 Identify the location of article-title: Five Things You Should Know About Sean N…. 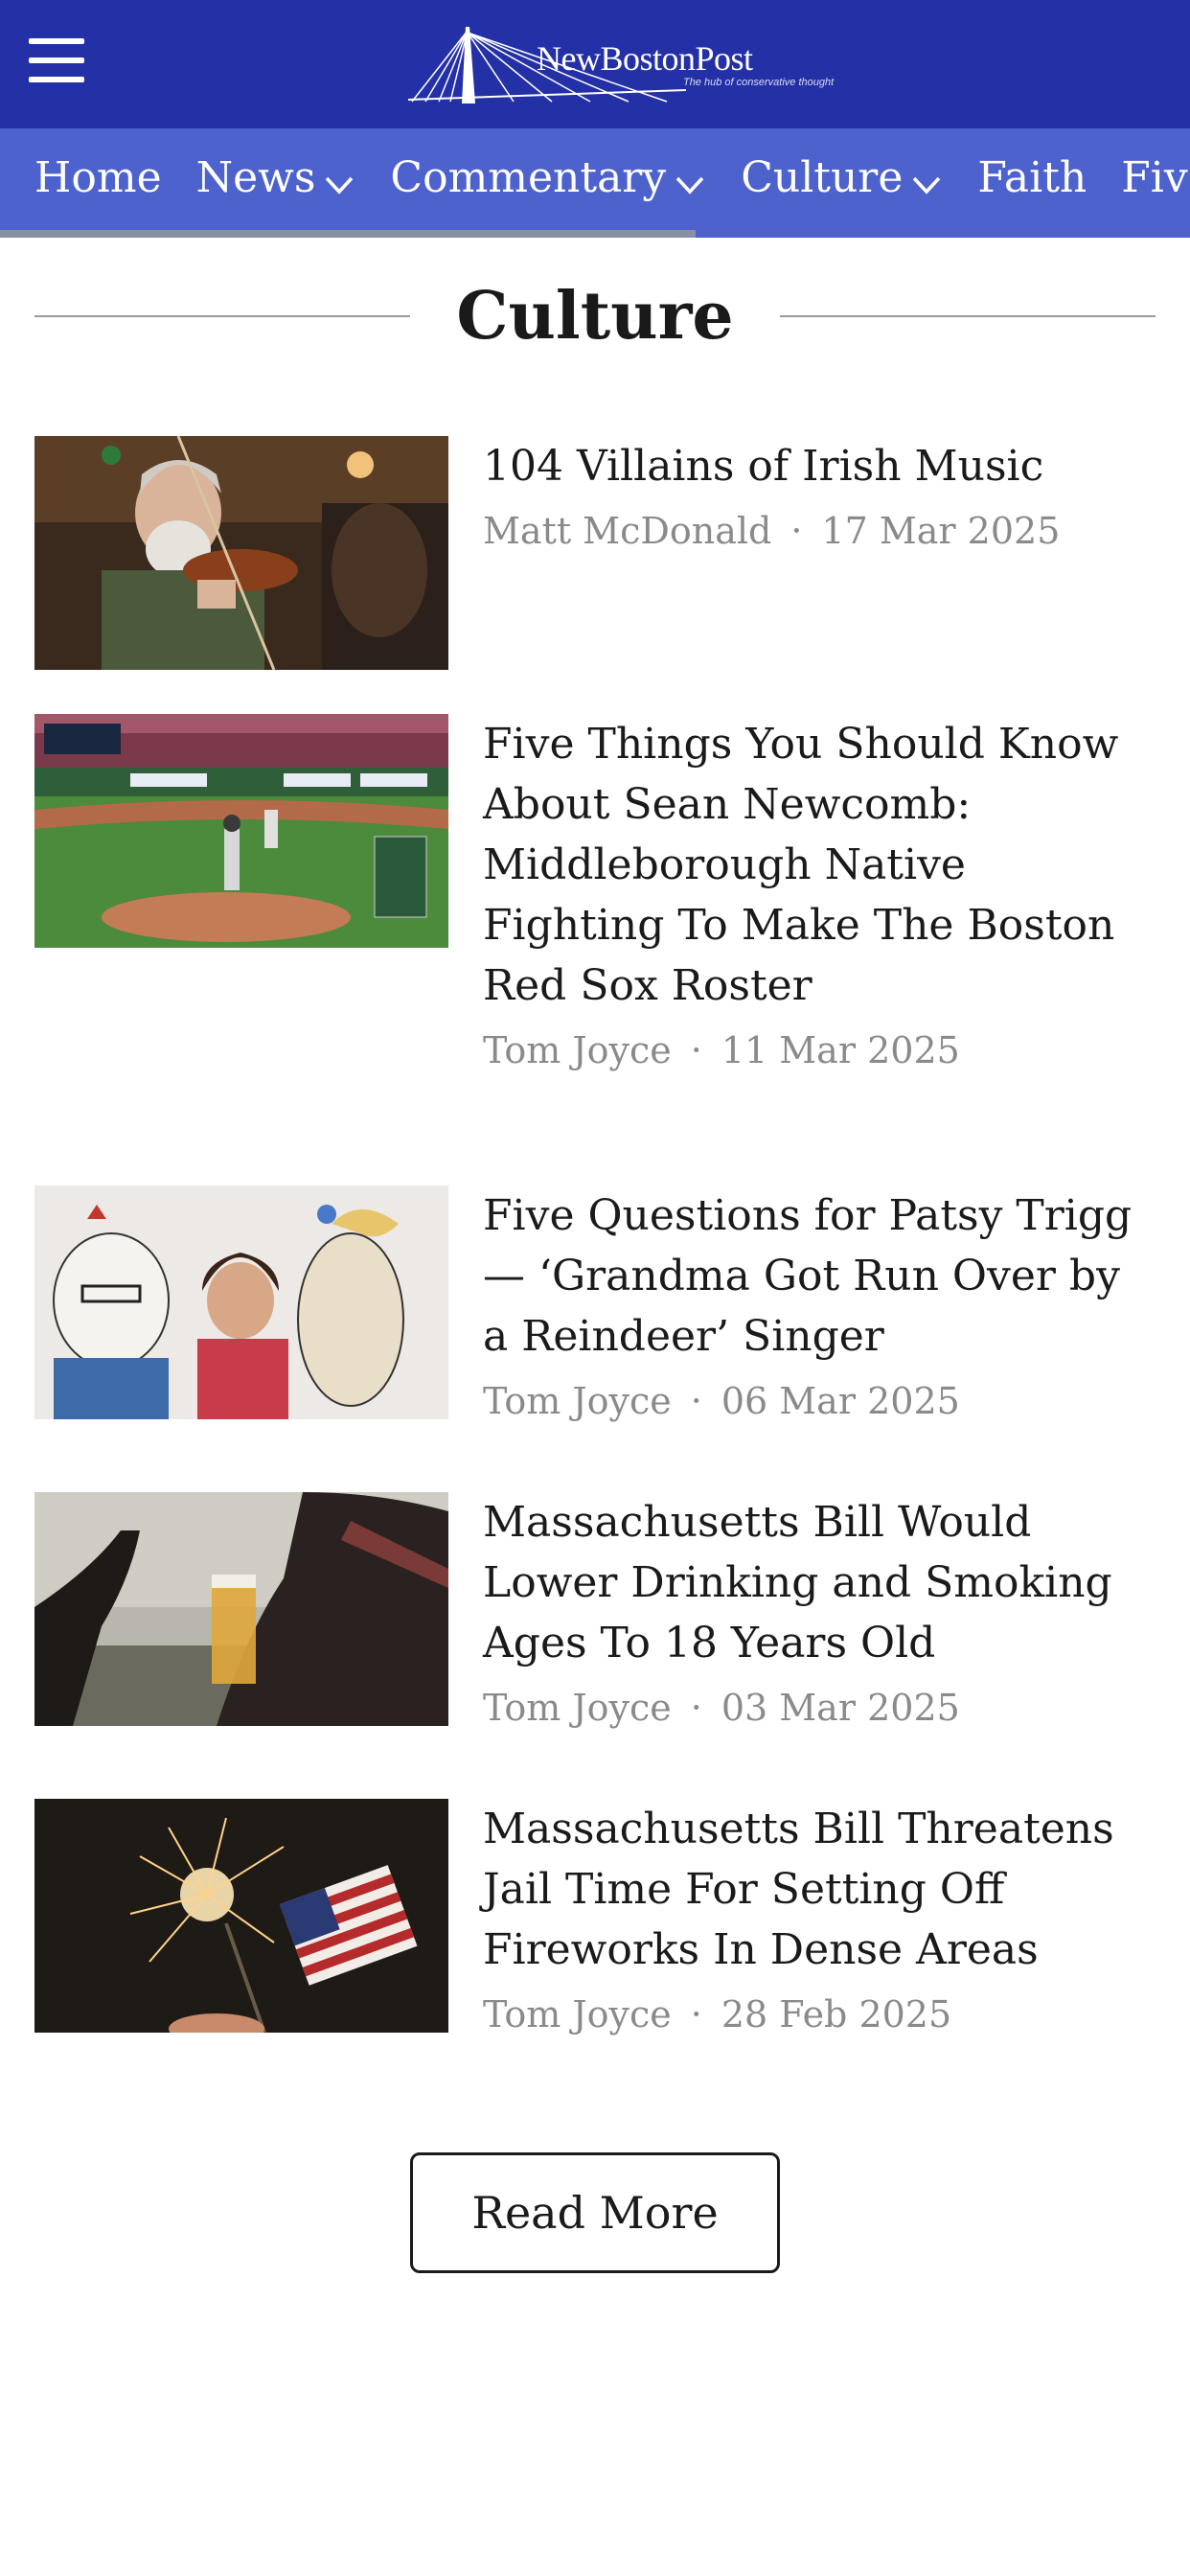
(820, 865).